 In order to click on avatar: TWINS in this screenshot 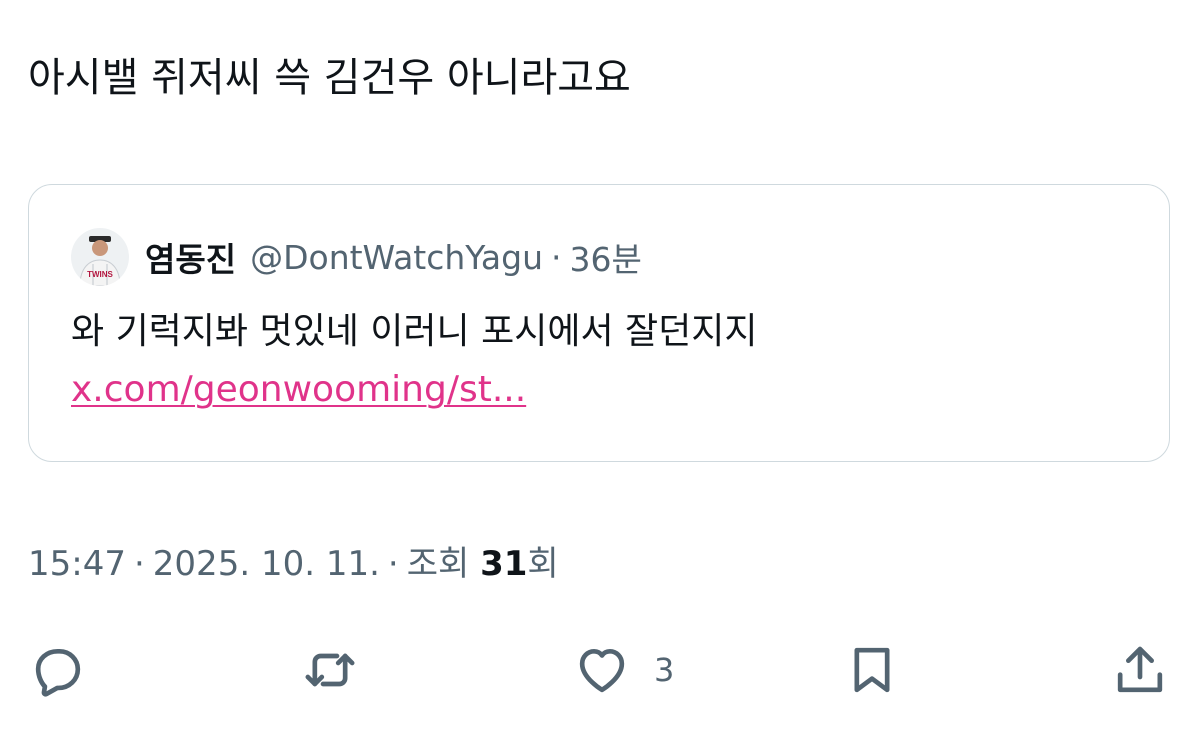, I will do `click(100, 257)`.